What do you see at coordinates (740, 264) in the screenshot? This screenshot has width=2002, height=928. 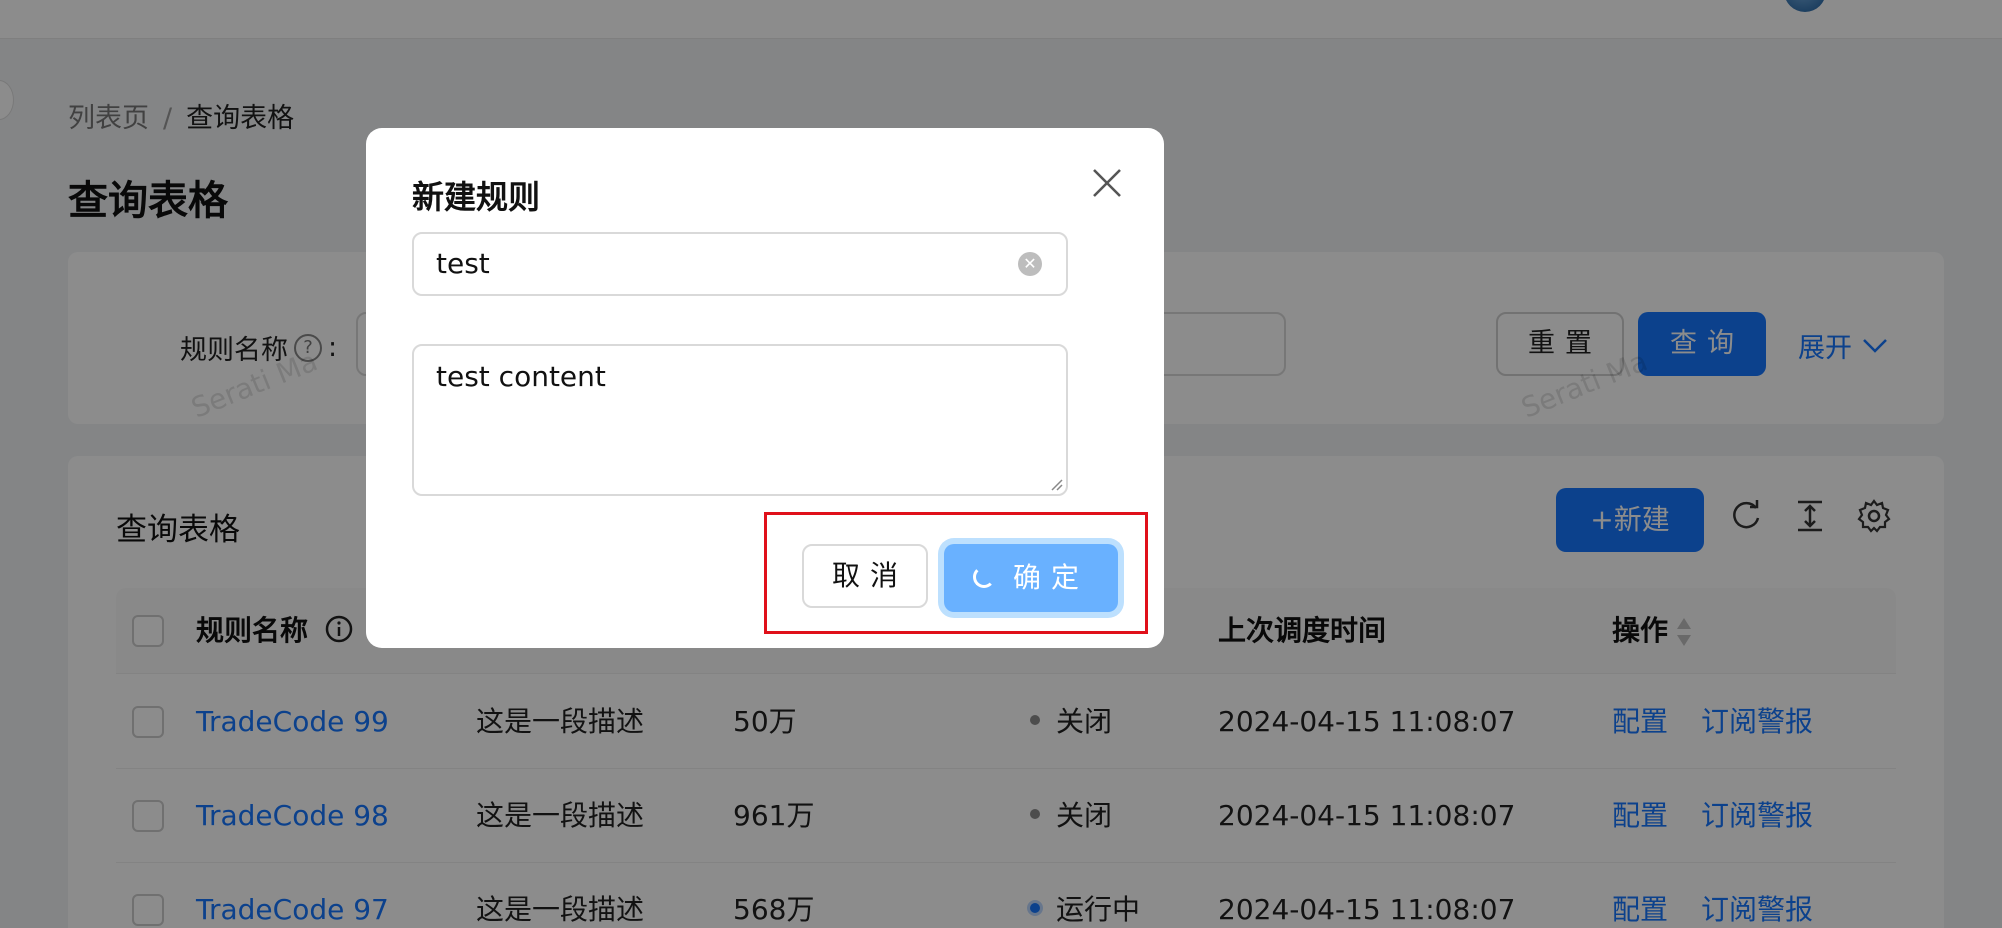 I see `rule-name-input: test ✕` at bounding box center [740, 264].